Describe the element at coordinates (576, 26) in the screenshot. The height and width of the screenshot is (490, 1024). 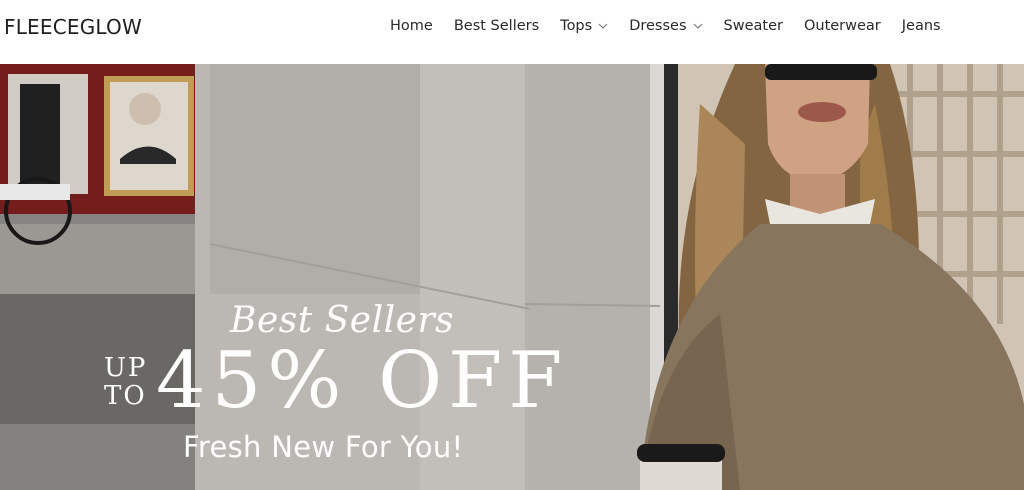
I see `nav-item-label: Tops` at that location.